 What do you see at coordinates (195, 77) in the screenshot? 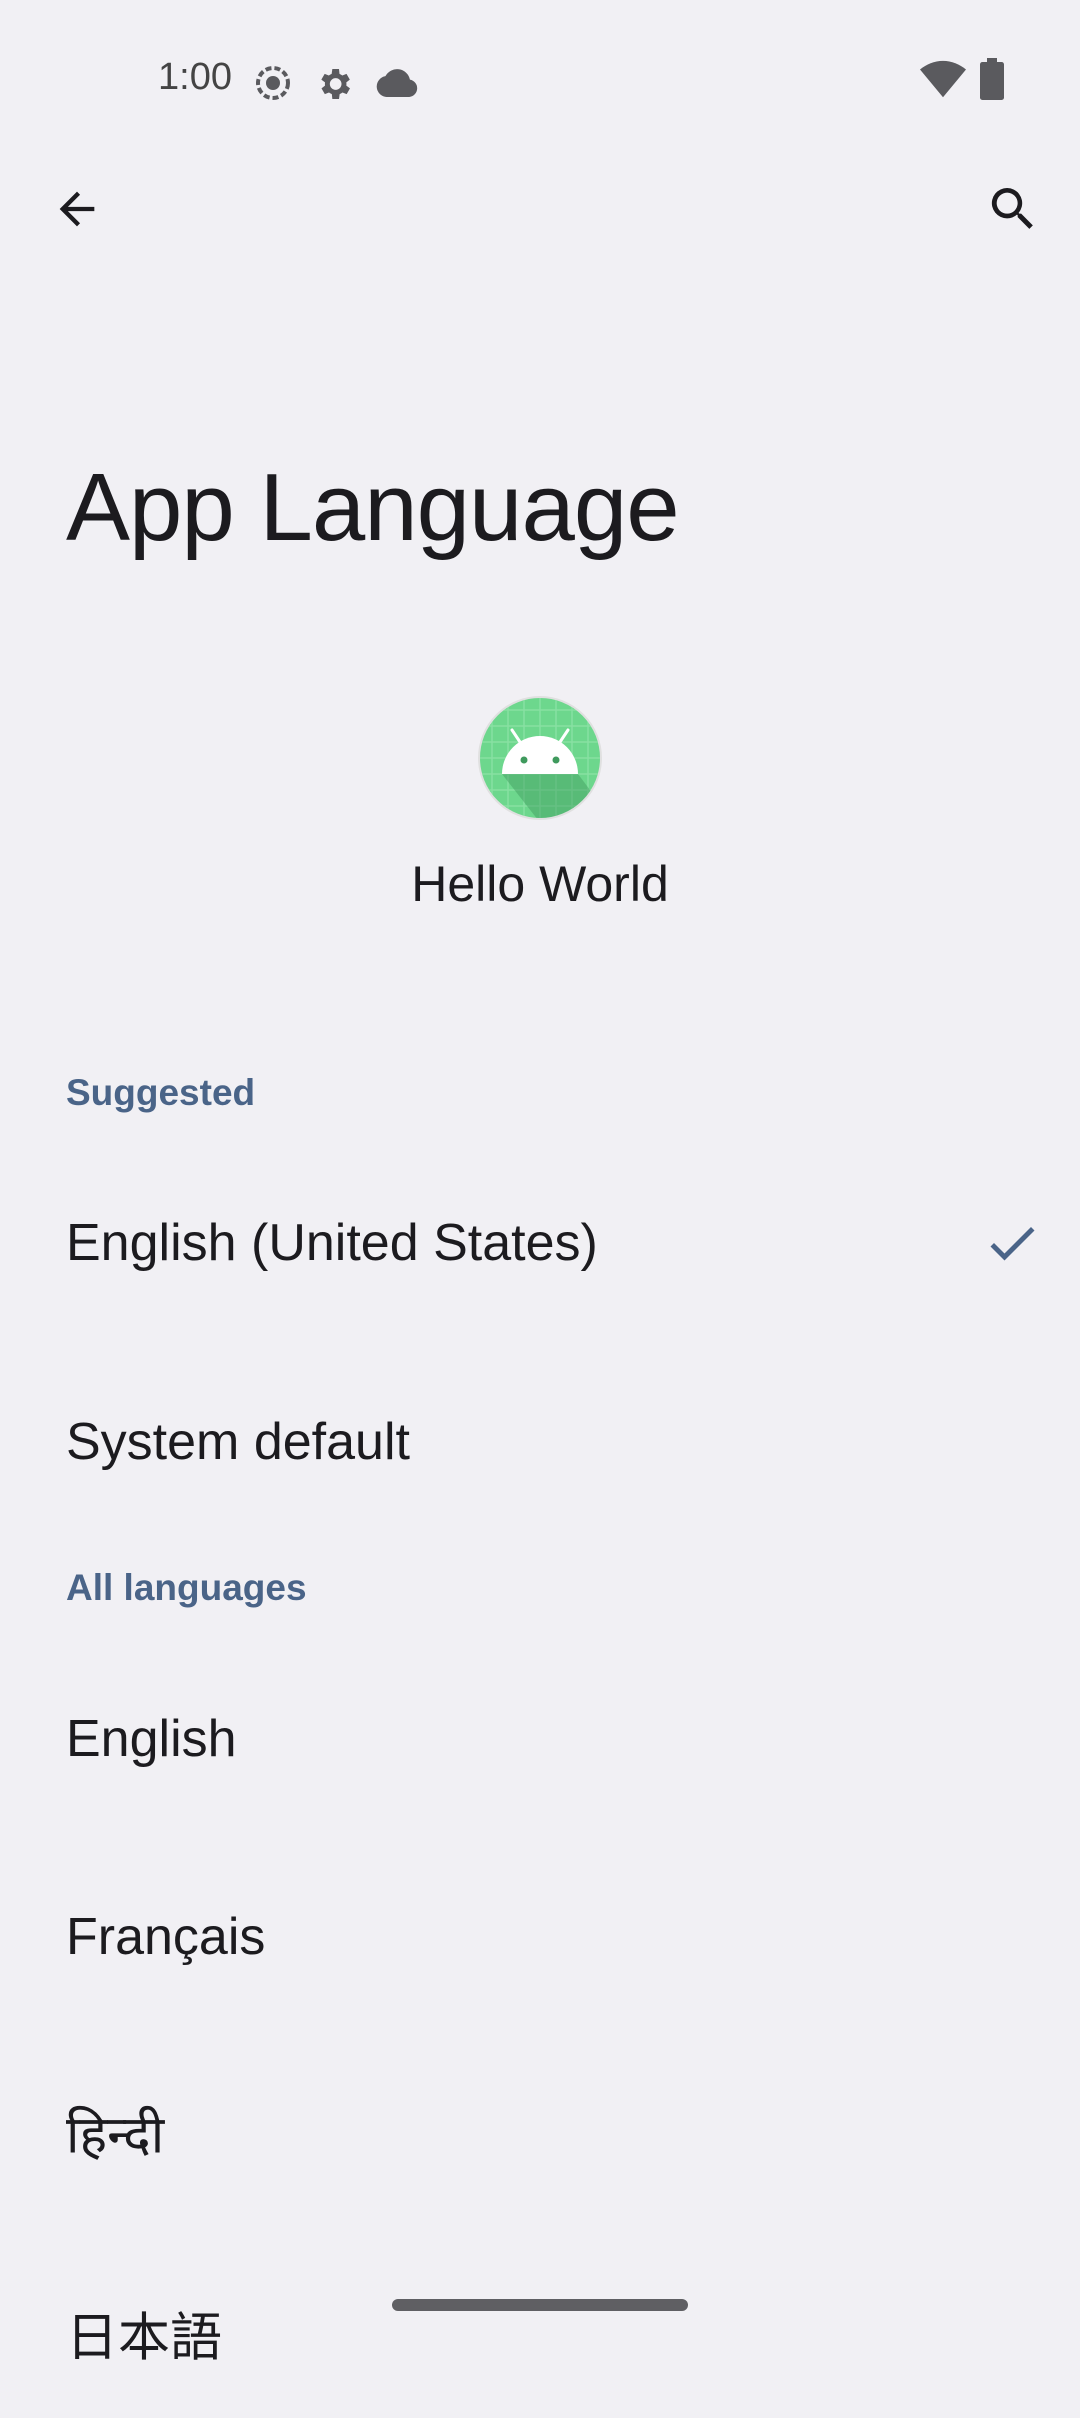
I see `status-time: 1:00` at bounding box center [195, 77].